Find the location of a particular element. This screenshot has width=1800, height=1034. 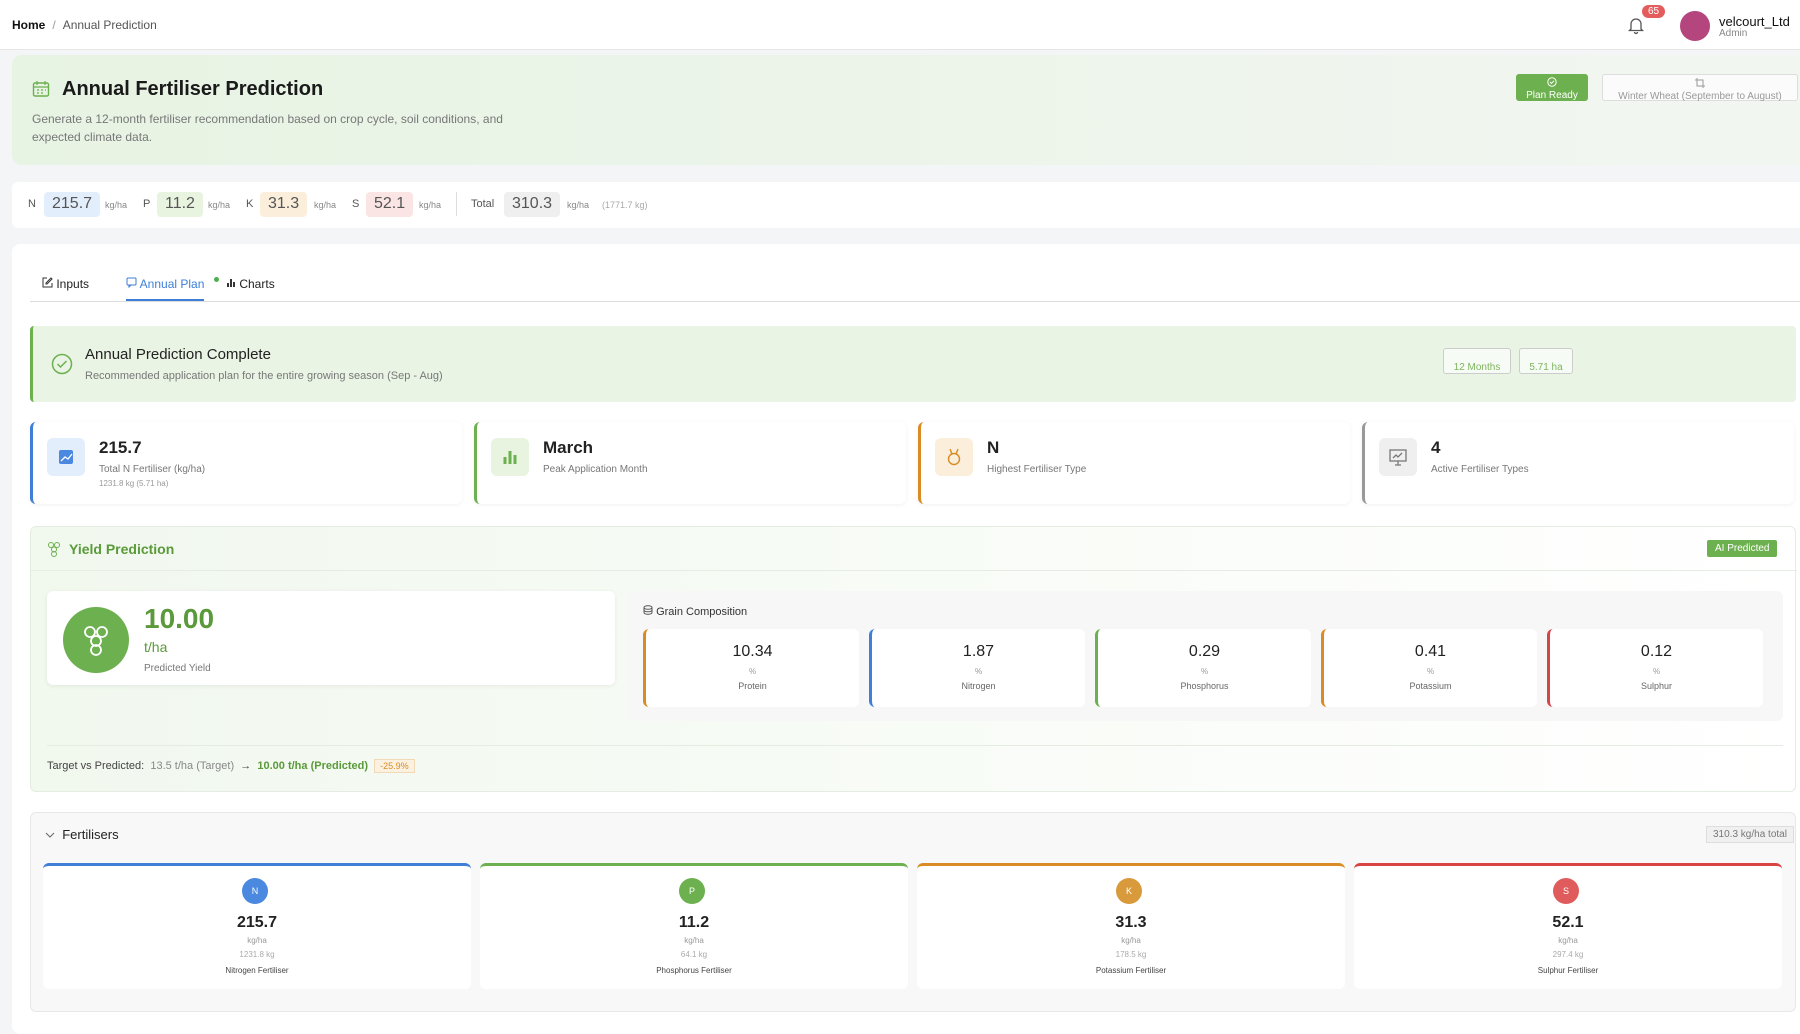

crop-button: Winter Wheat (September to August) is located at coordinates (1700, 88).